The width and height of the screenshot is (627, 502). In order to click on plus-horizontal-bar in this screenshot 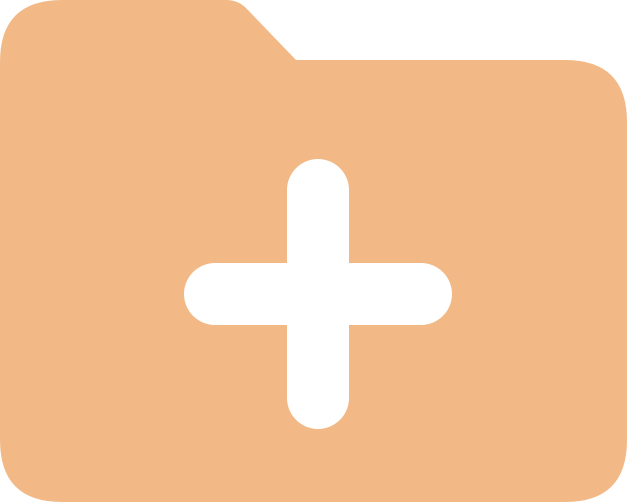, I will do `click(318, 294)`.